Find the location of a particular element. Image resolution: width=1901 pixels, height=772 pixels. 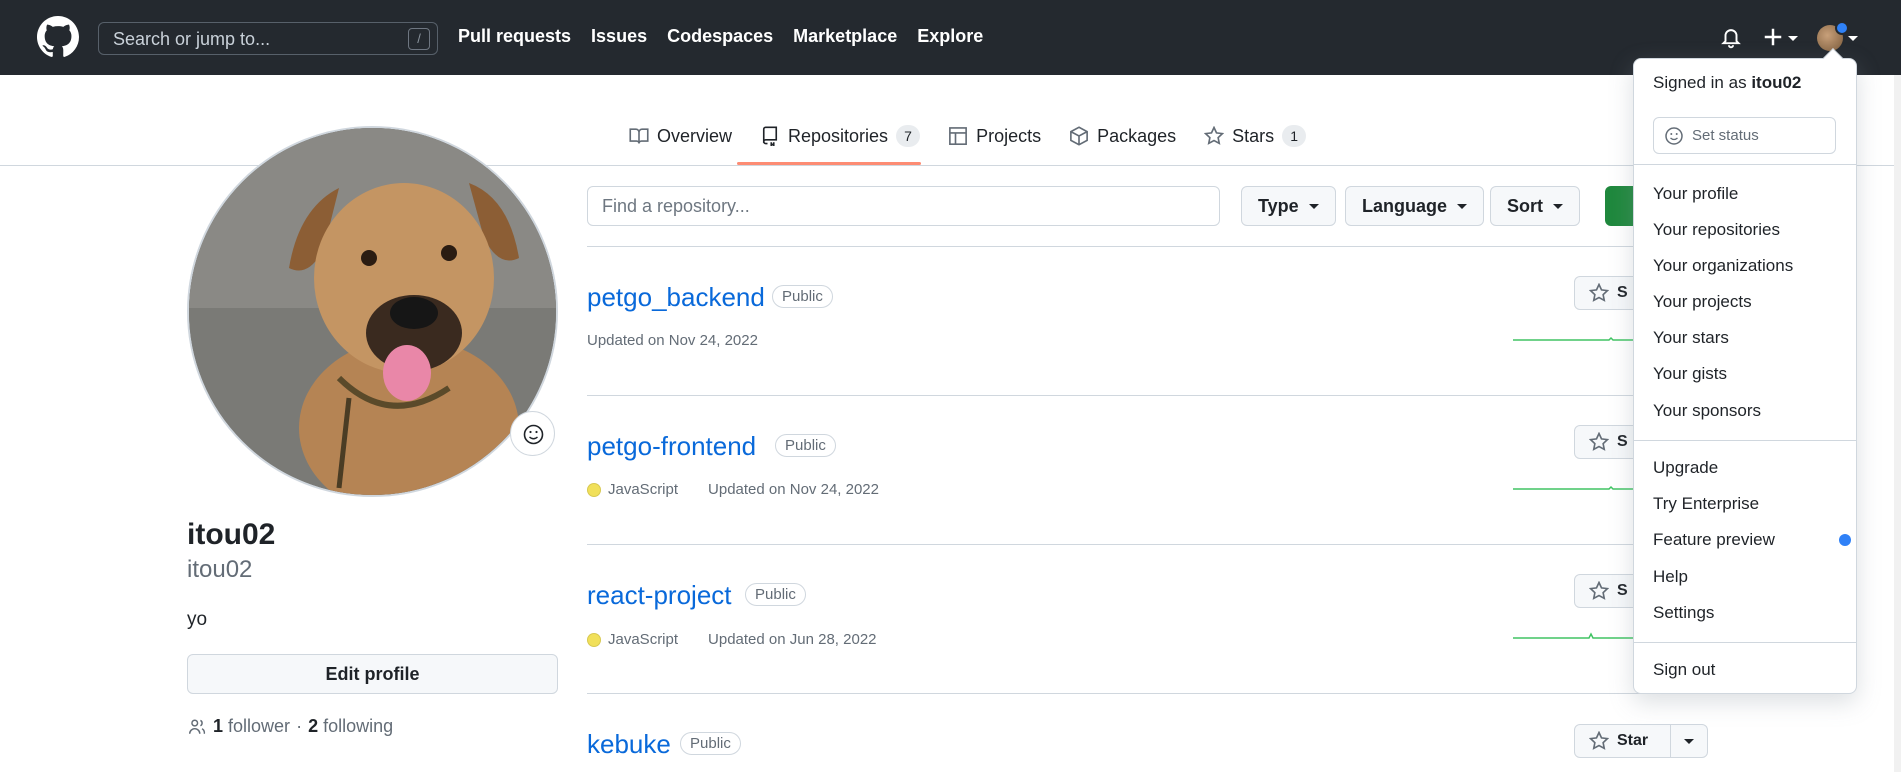

language-color-dot is located at coordinates (594, 489).